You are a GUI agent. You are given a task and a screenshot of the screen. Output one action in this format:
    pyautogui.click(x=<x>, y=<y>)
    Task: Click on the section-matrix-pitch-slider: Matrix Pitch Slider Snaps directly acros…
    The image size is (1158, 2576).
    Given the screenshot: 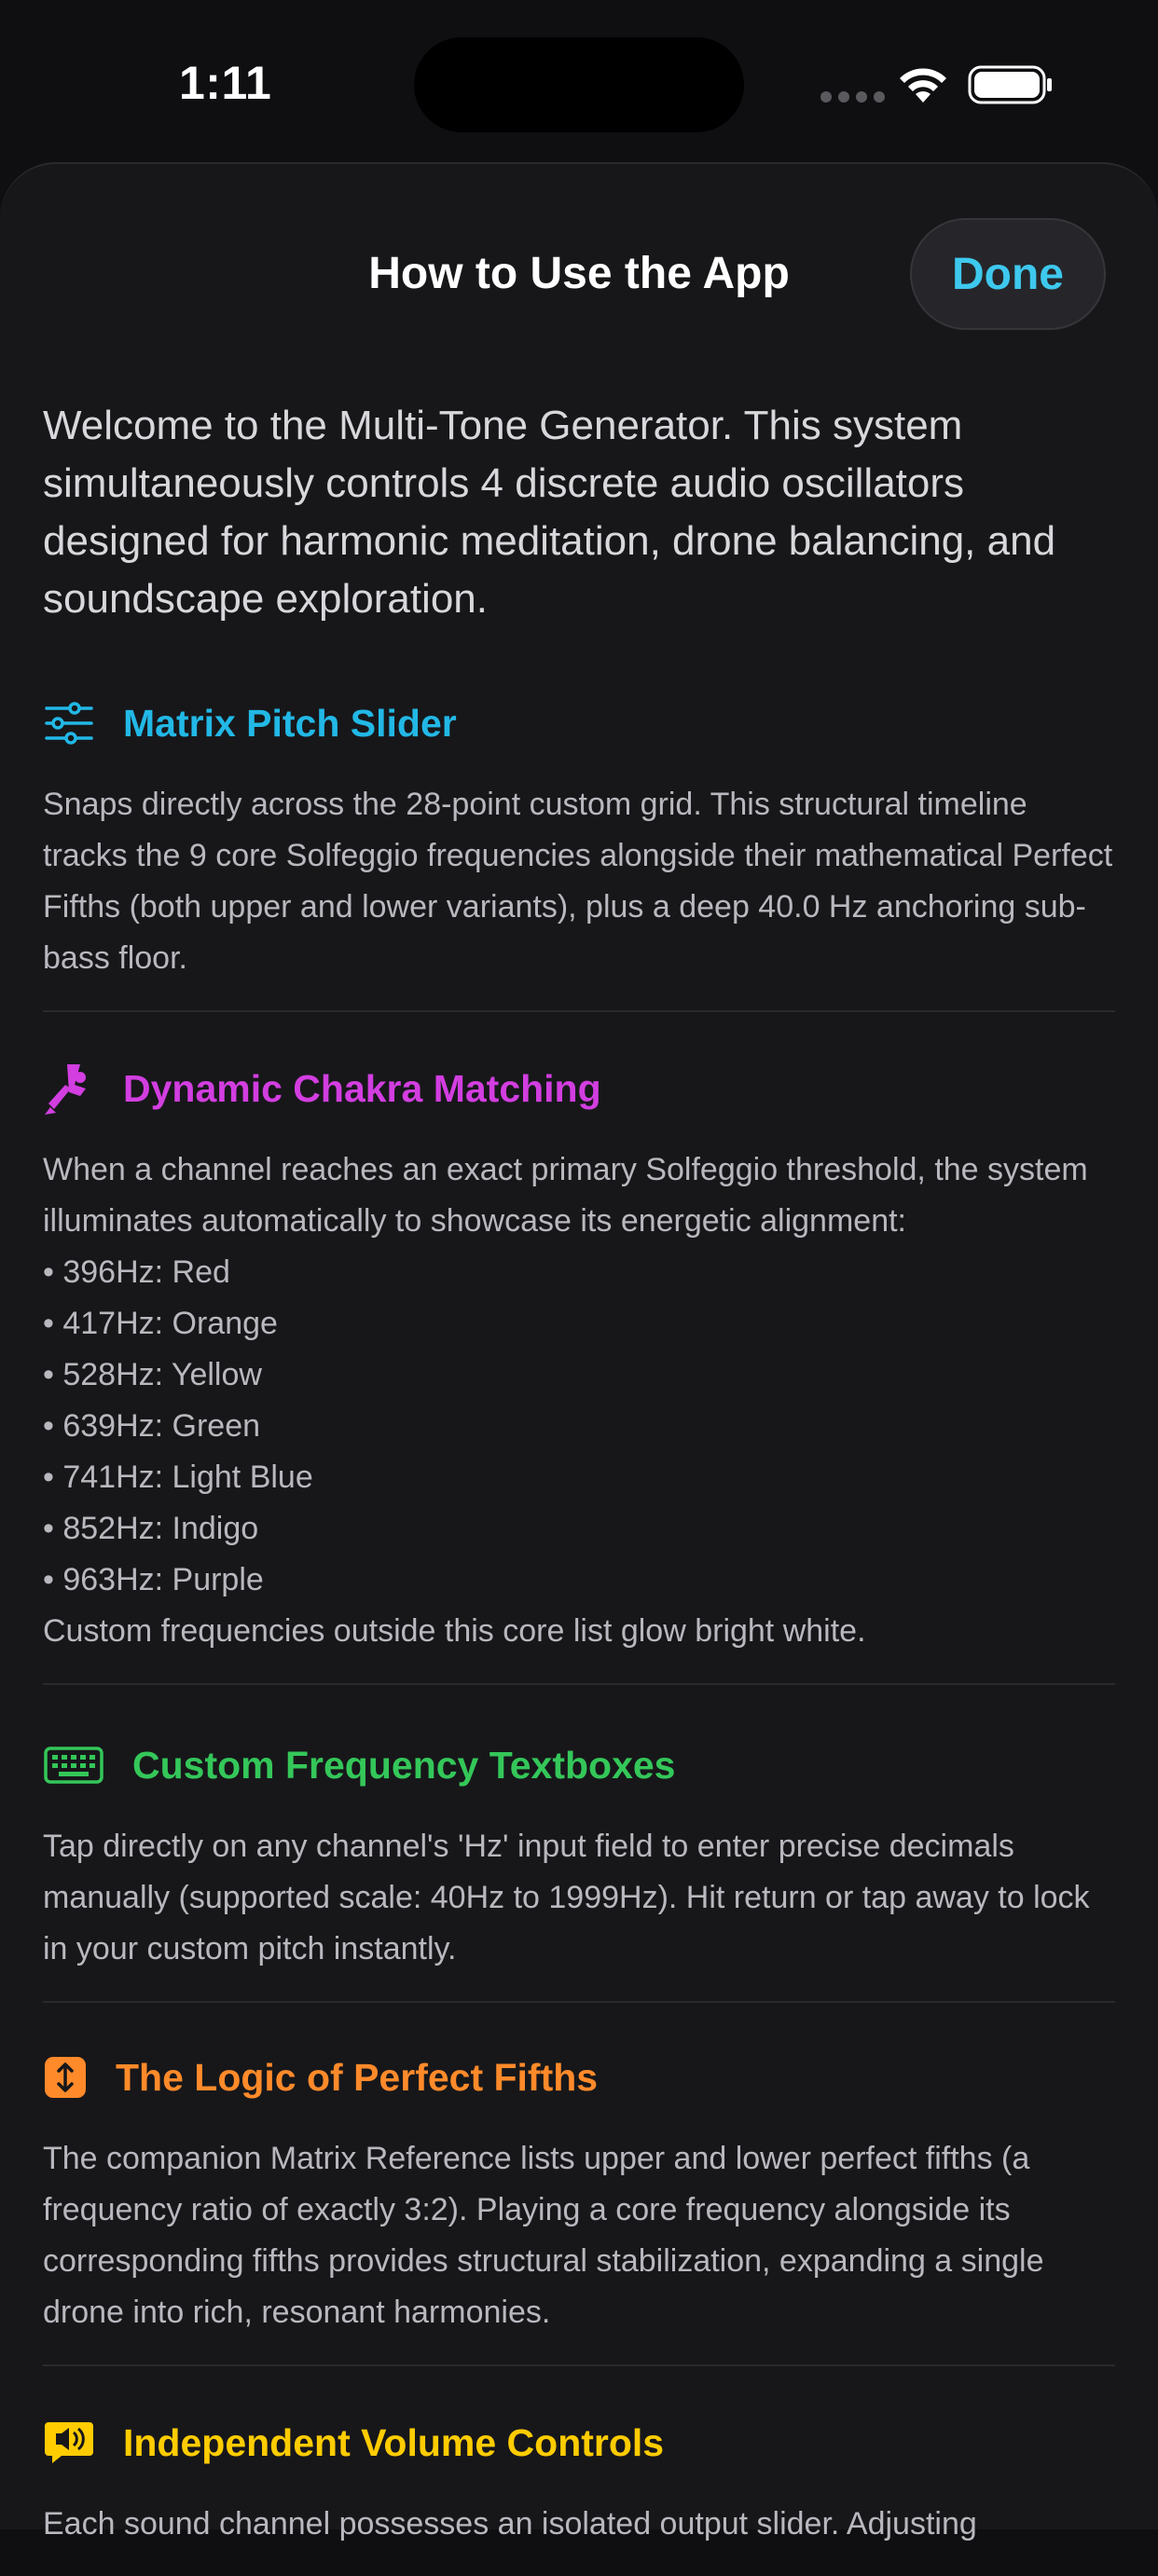 What is the action you would take?
    pyautogui.click(x=579, y=853)
    